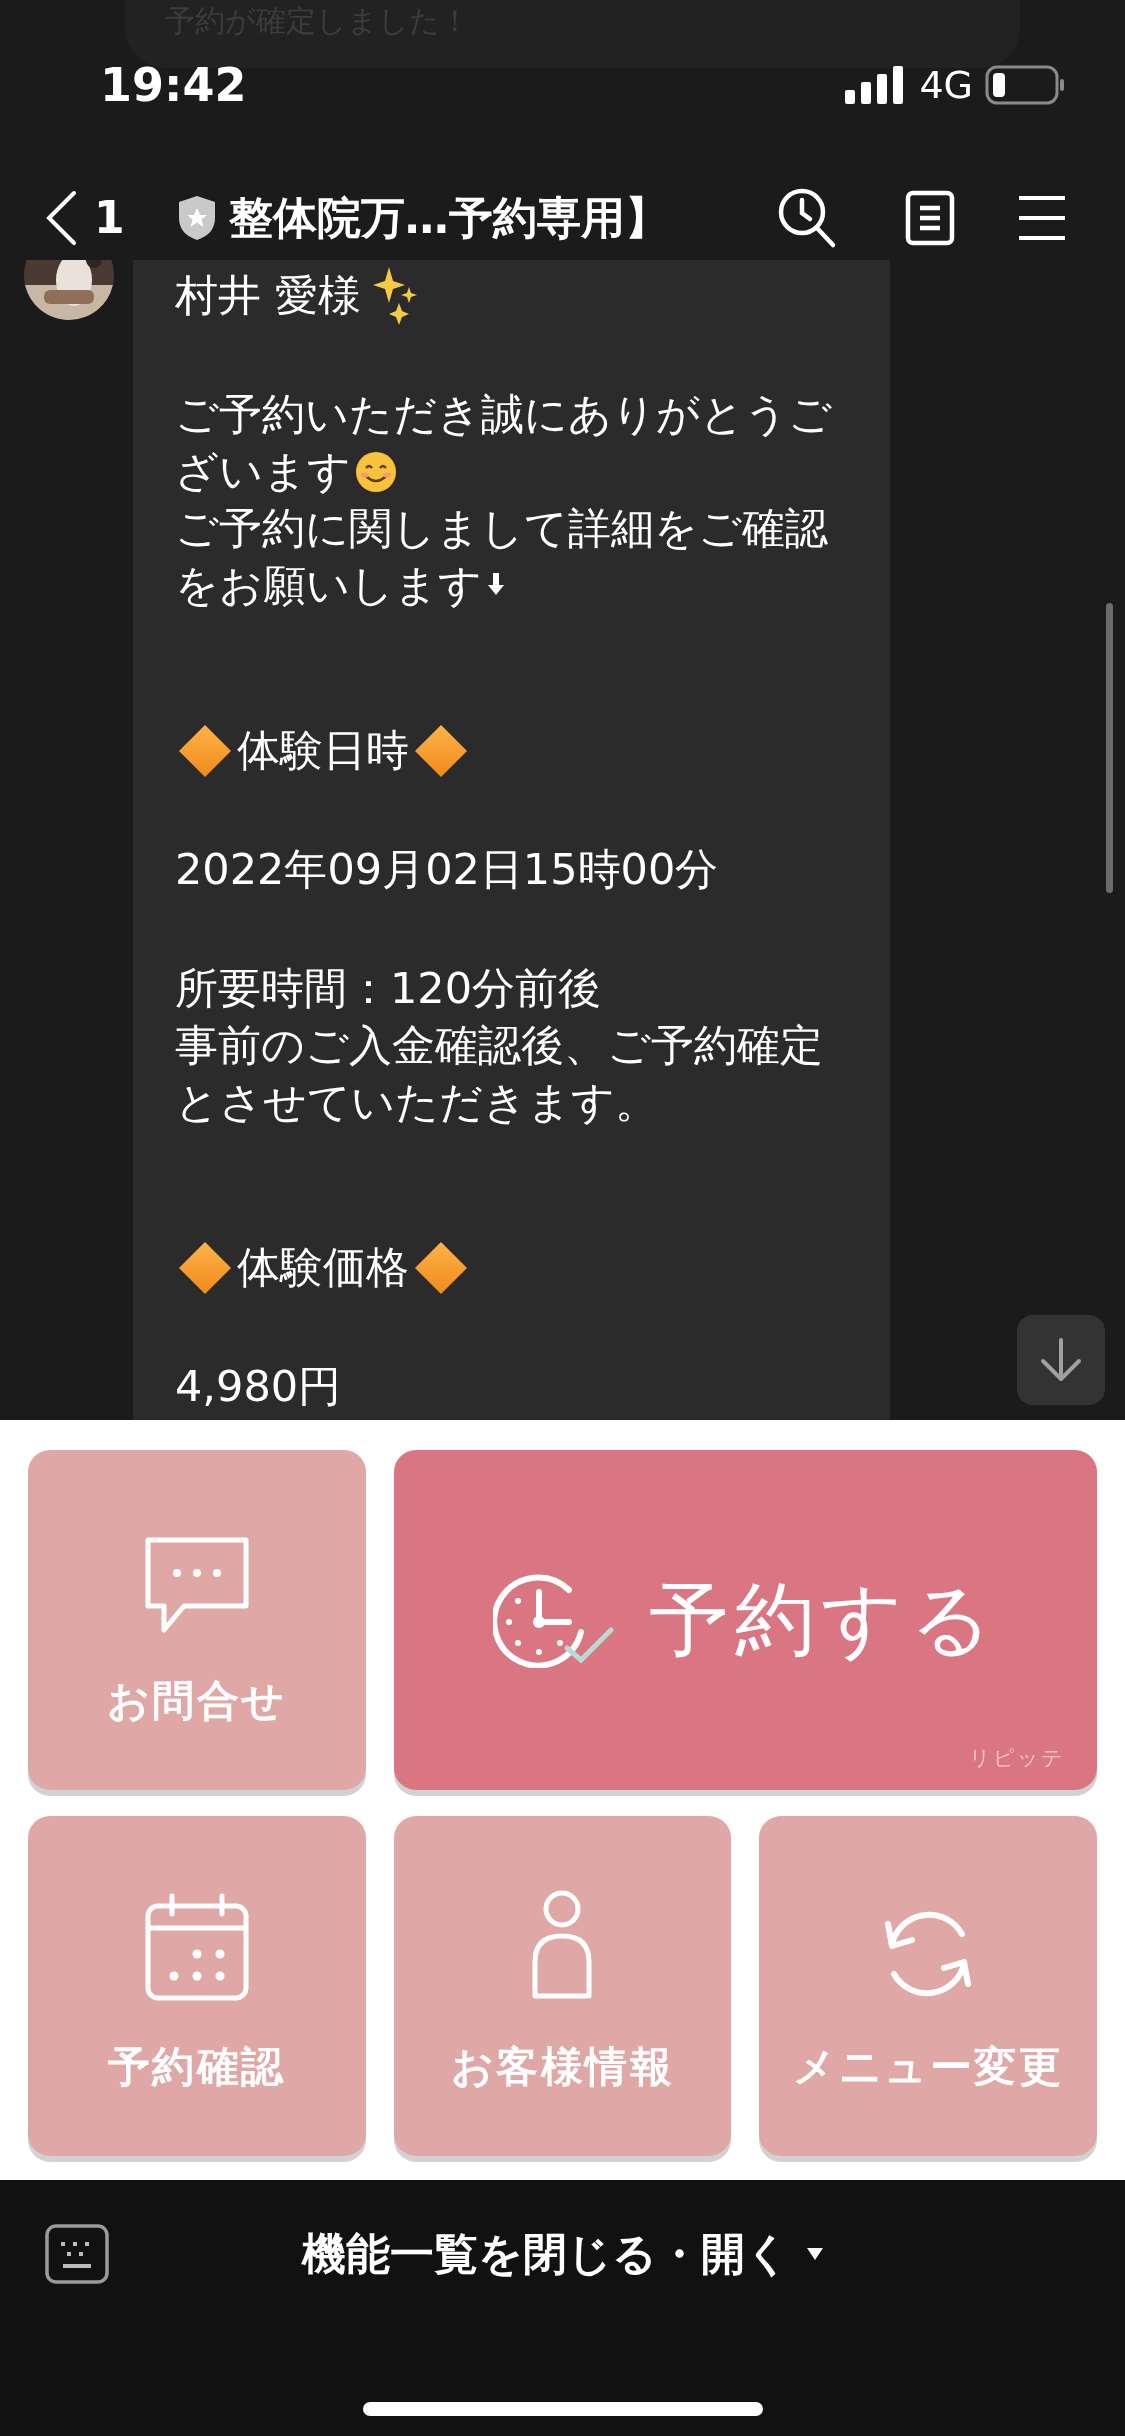 Image resolution: width=1125 pixels, height=2436 pixels. Describe the element at coordinates (562, 1946) in the screenshot. I see `person-icon` at that location.